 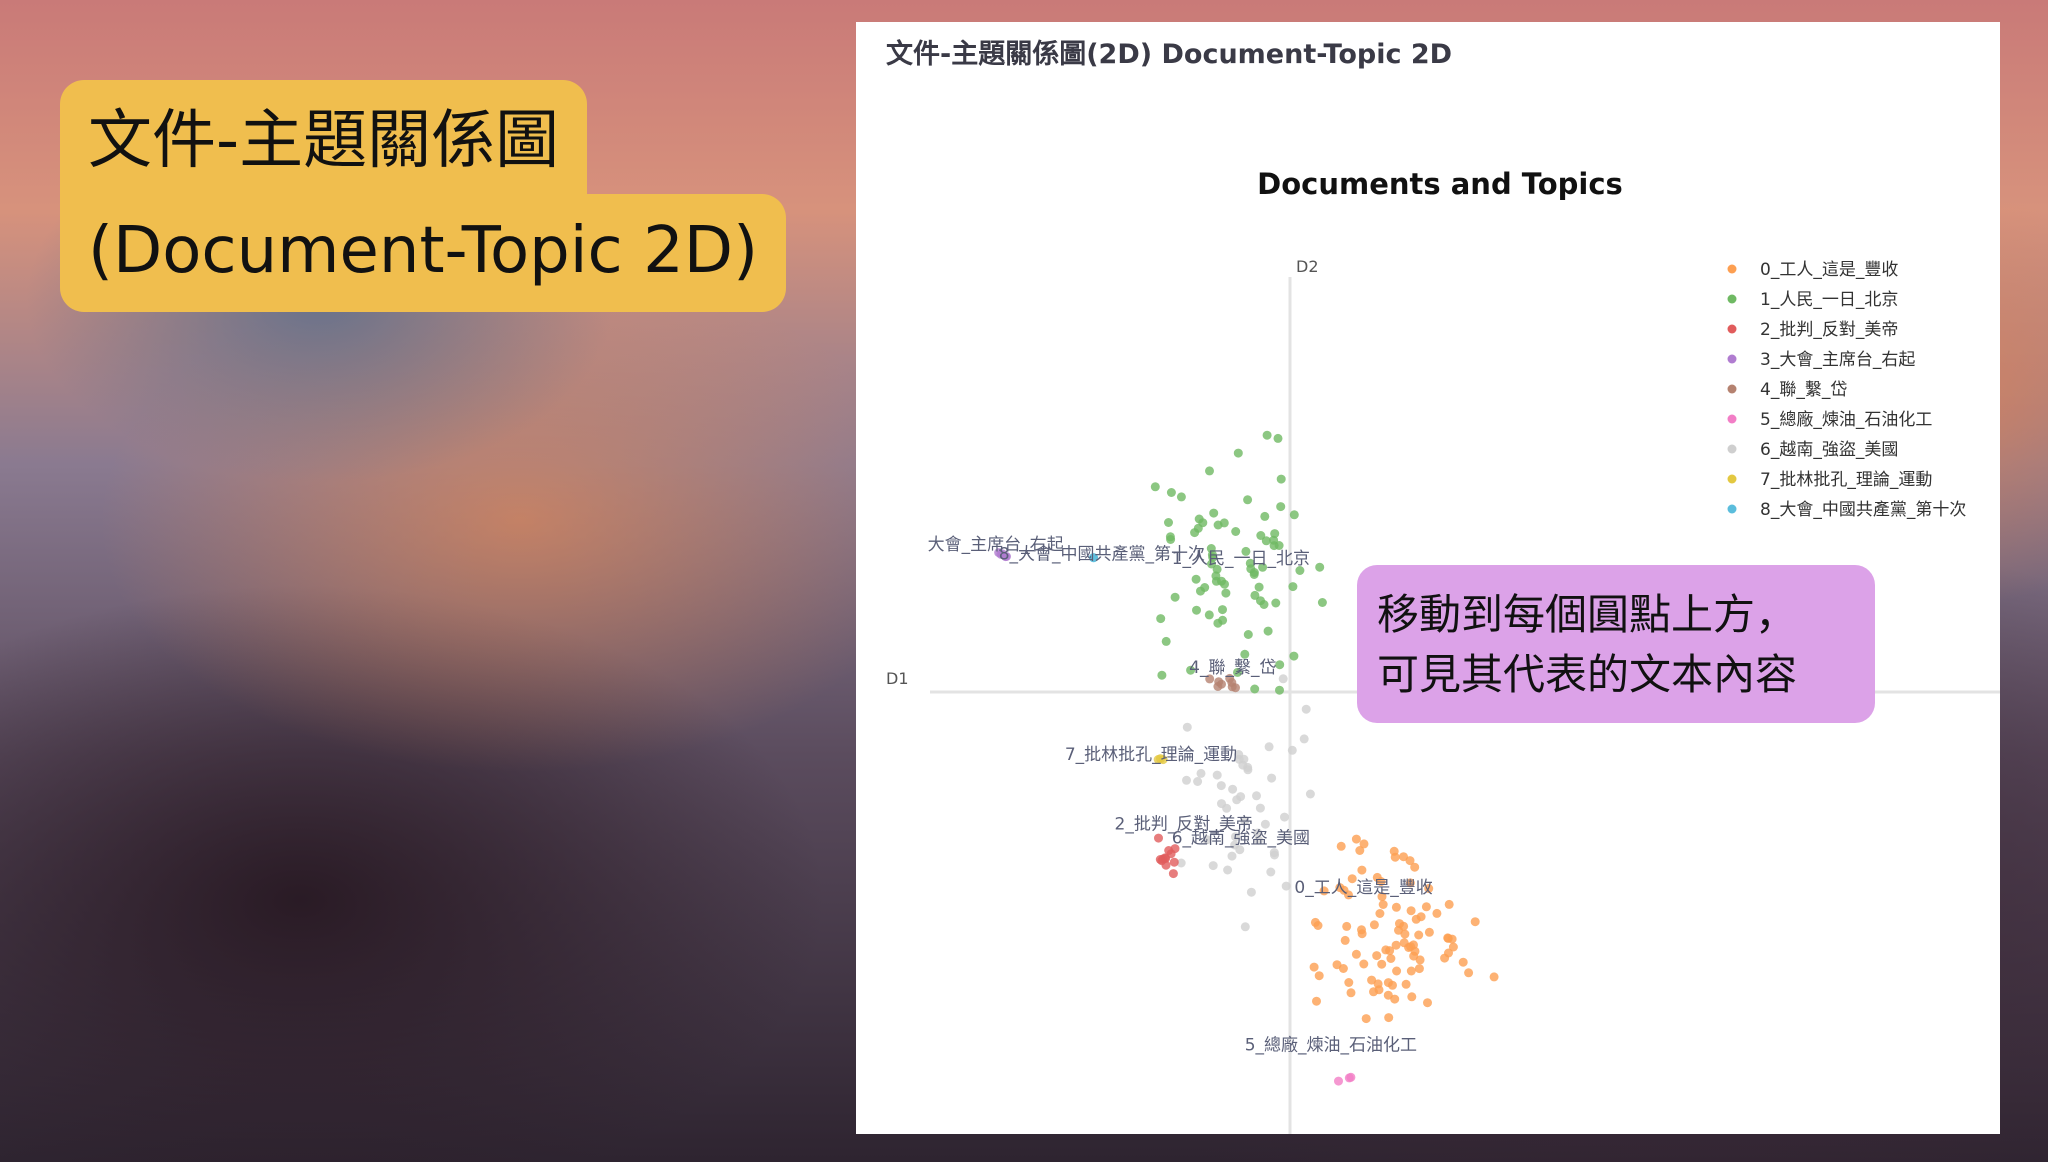 What do you see at coordinates (1829, 330) in the screenshot?
I see `legend-item: 2_批判_反對_美帝` at bounding box center [1829, 330].